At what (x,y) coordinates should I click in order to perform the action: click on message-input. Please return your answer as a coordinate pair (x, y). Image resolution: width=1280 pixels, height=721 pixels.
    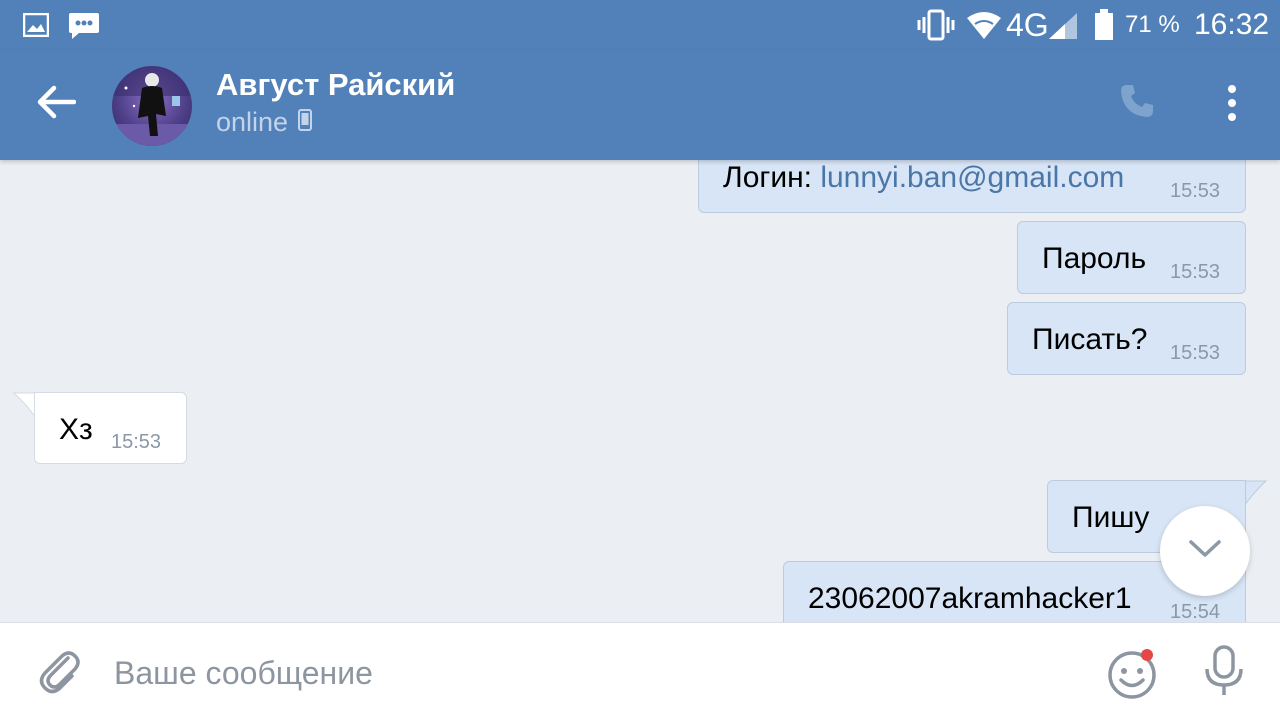
    Looking at the image, I should click on (594, 673).